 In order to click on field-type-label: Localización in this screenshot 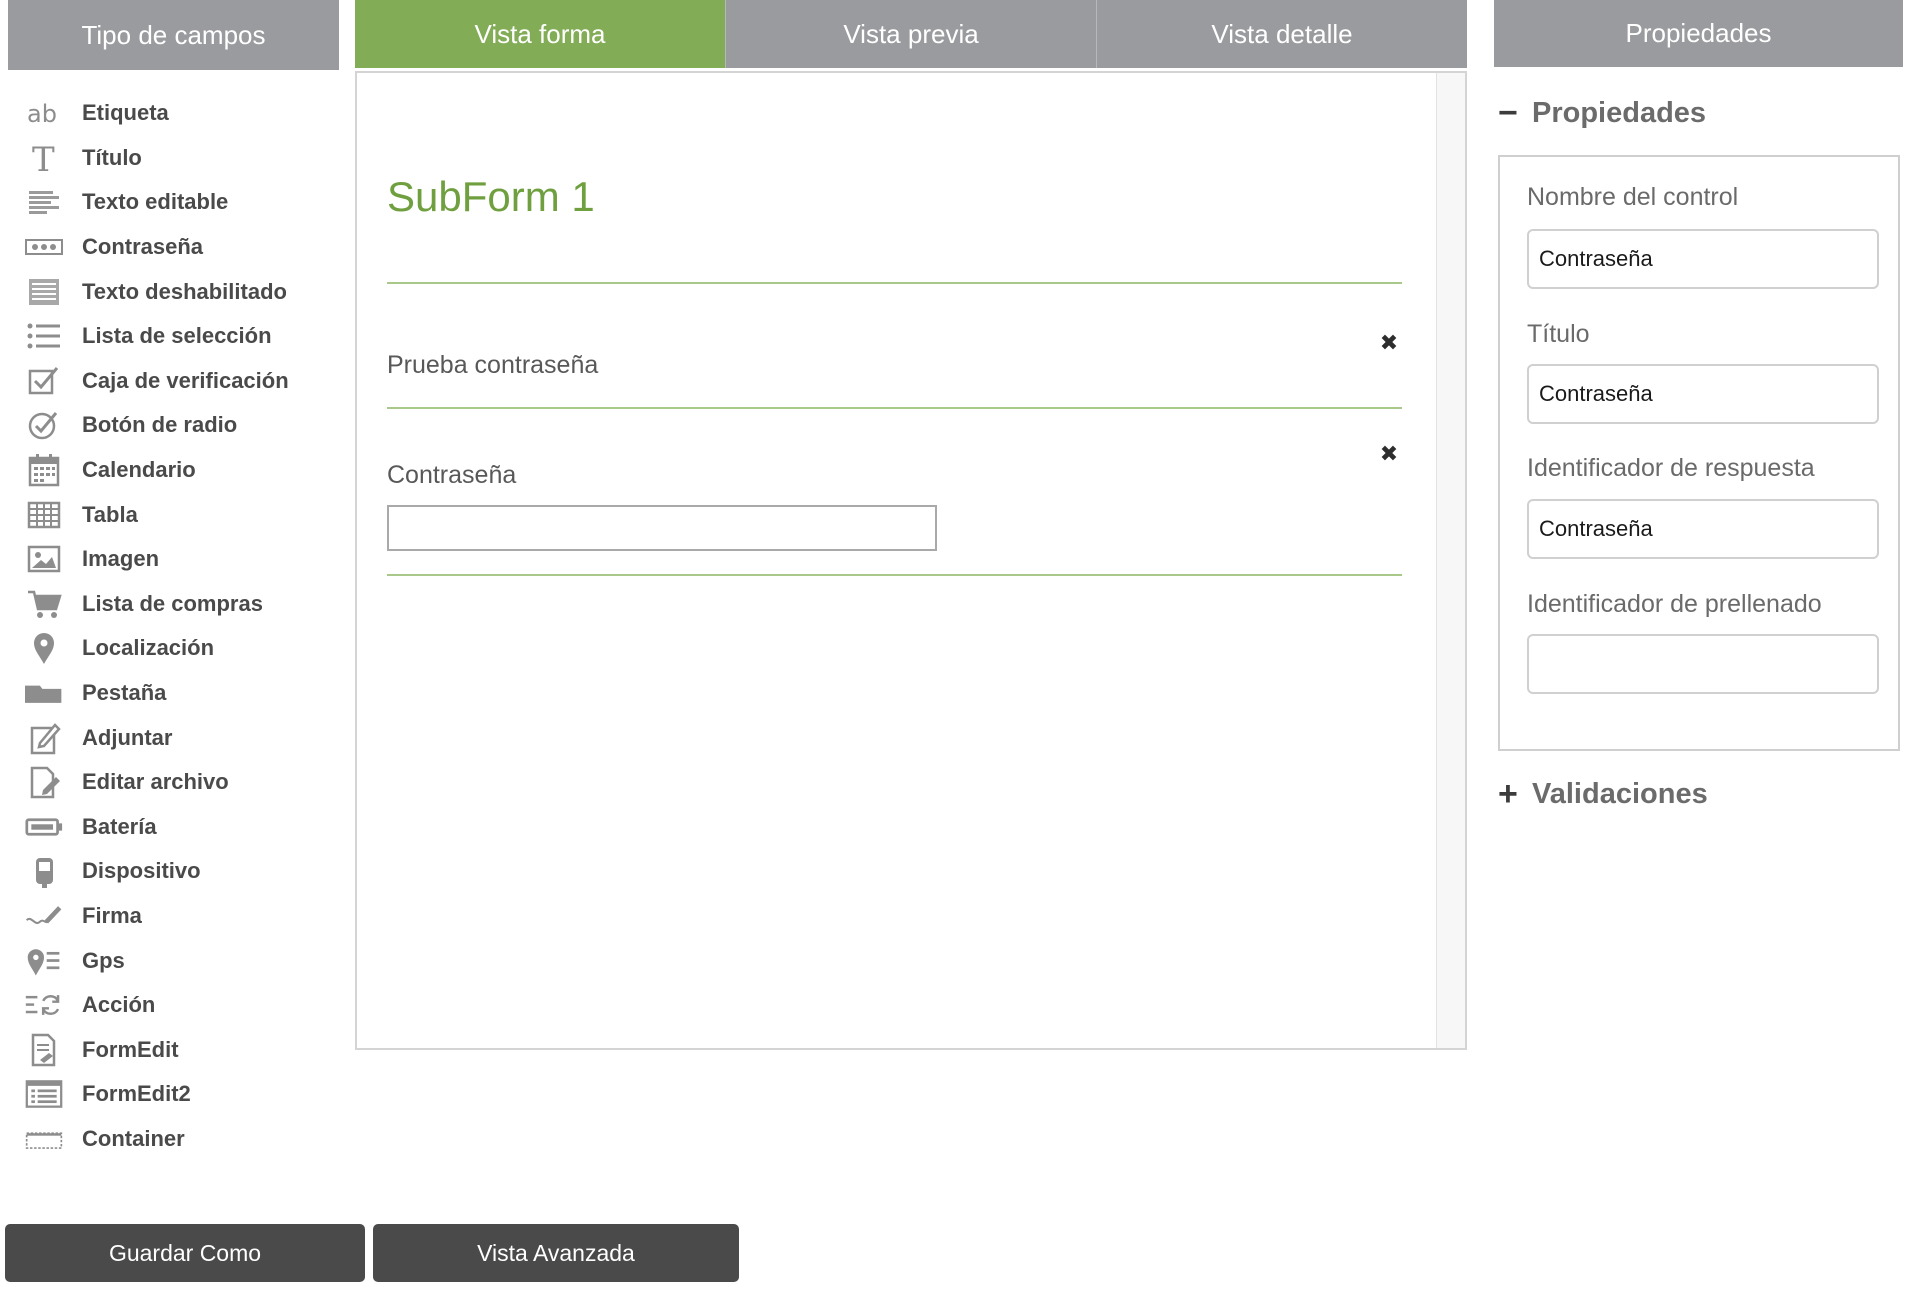, I will do `click(148, 648)`.